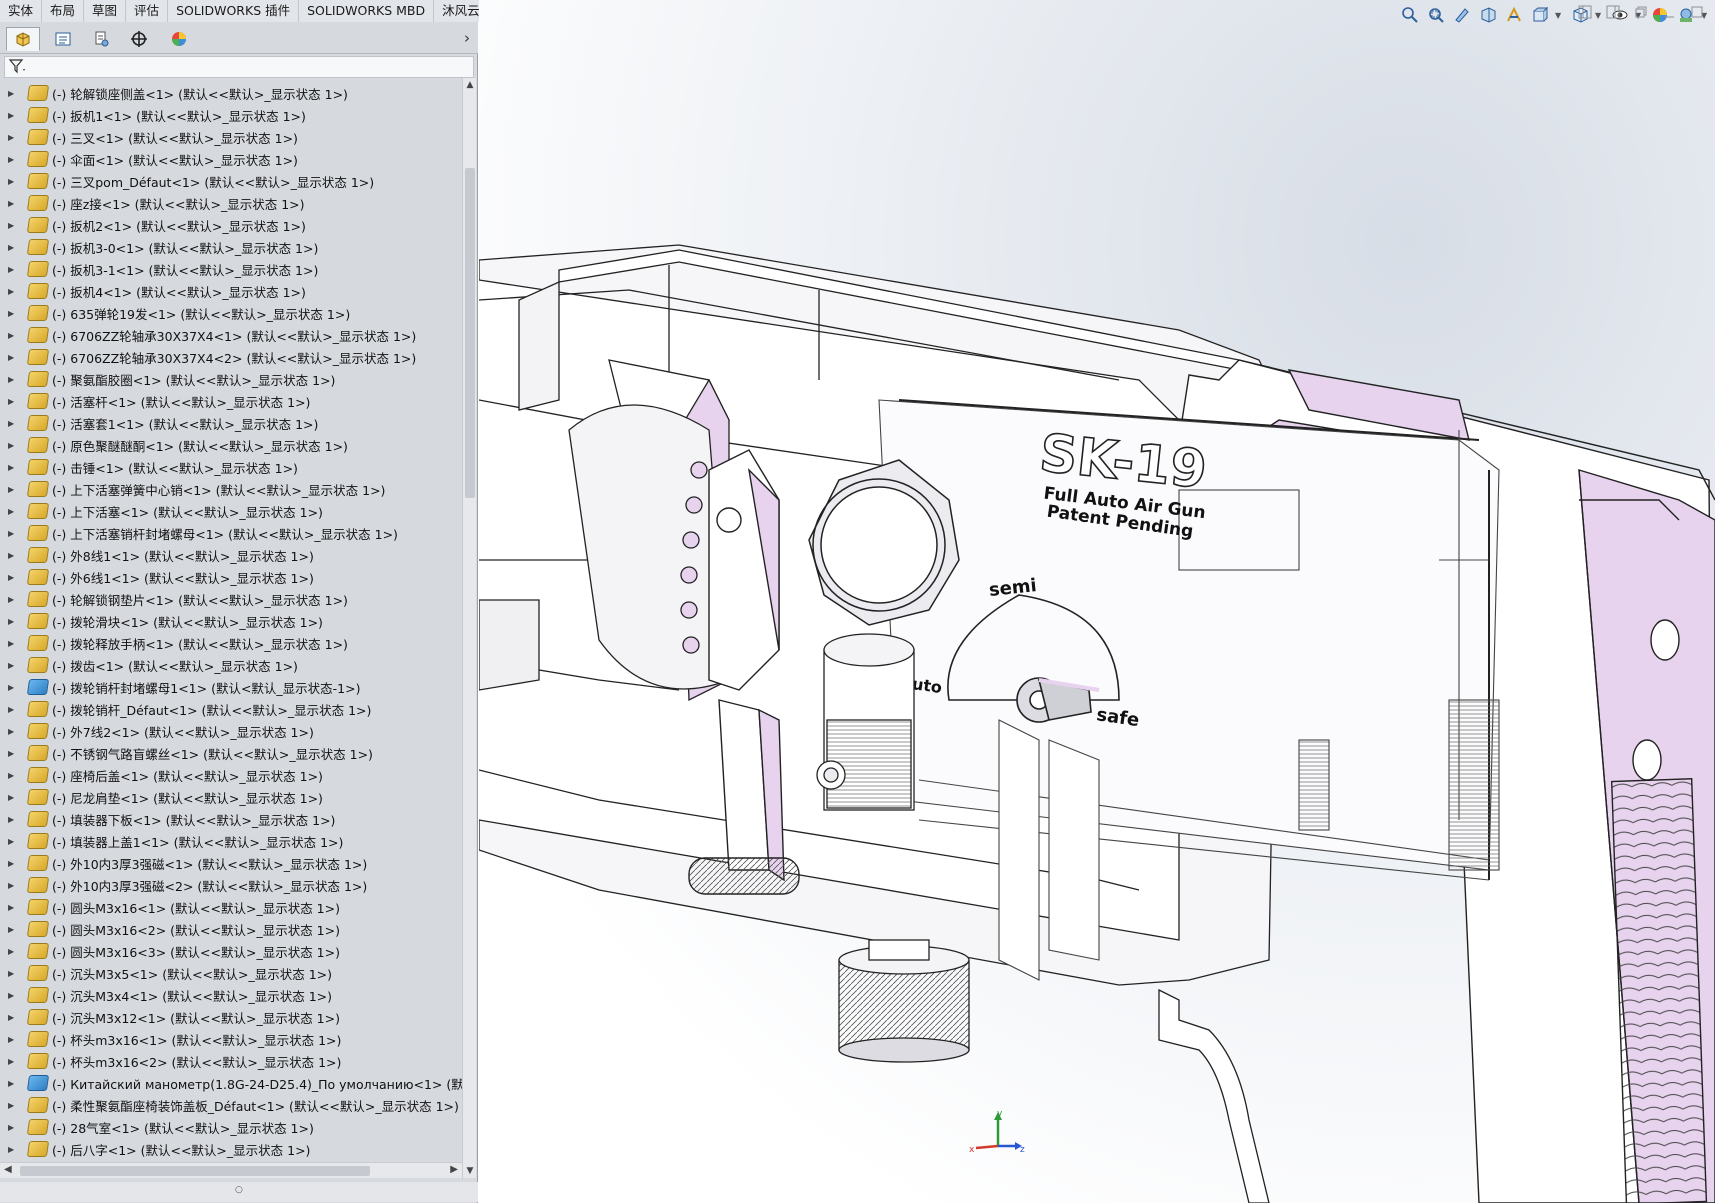  I want to click on command-tab: SOLIDWORKS MBD, so click(367, 11).